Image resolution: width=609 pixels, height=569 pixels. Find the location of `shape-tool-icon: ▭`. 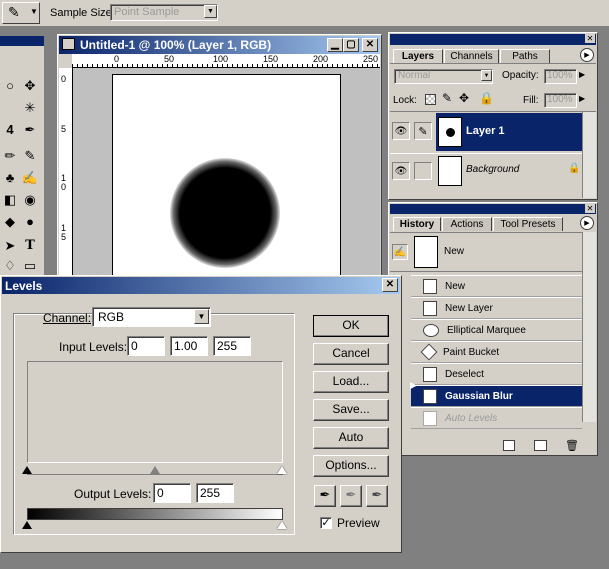

shape-tool-icon: ▭ is located at coordinates (30, 266).